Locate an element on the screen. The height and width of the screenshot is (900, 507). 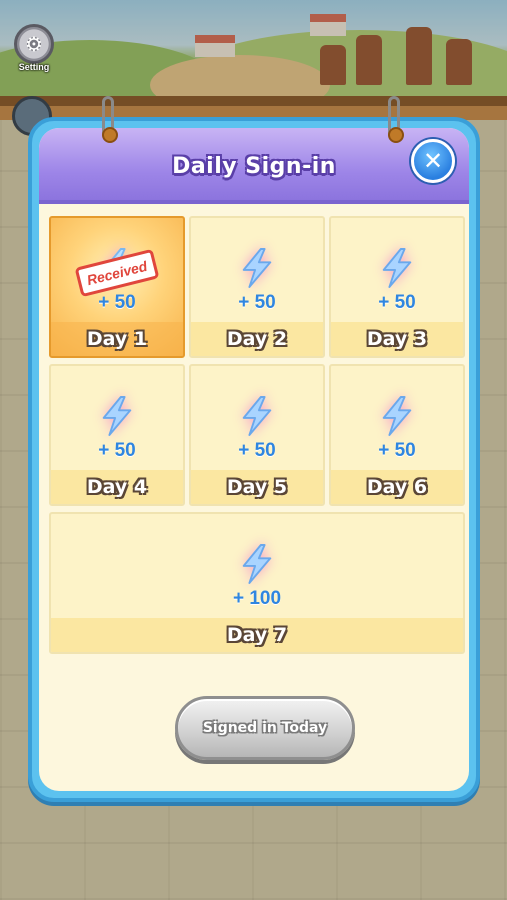
day-label: Day 4 is located at coordinates (117, 487).